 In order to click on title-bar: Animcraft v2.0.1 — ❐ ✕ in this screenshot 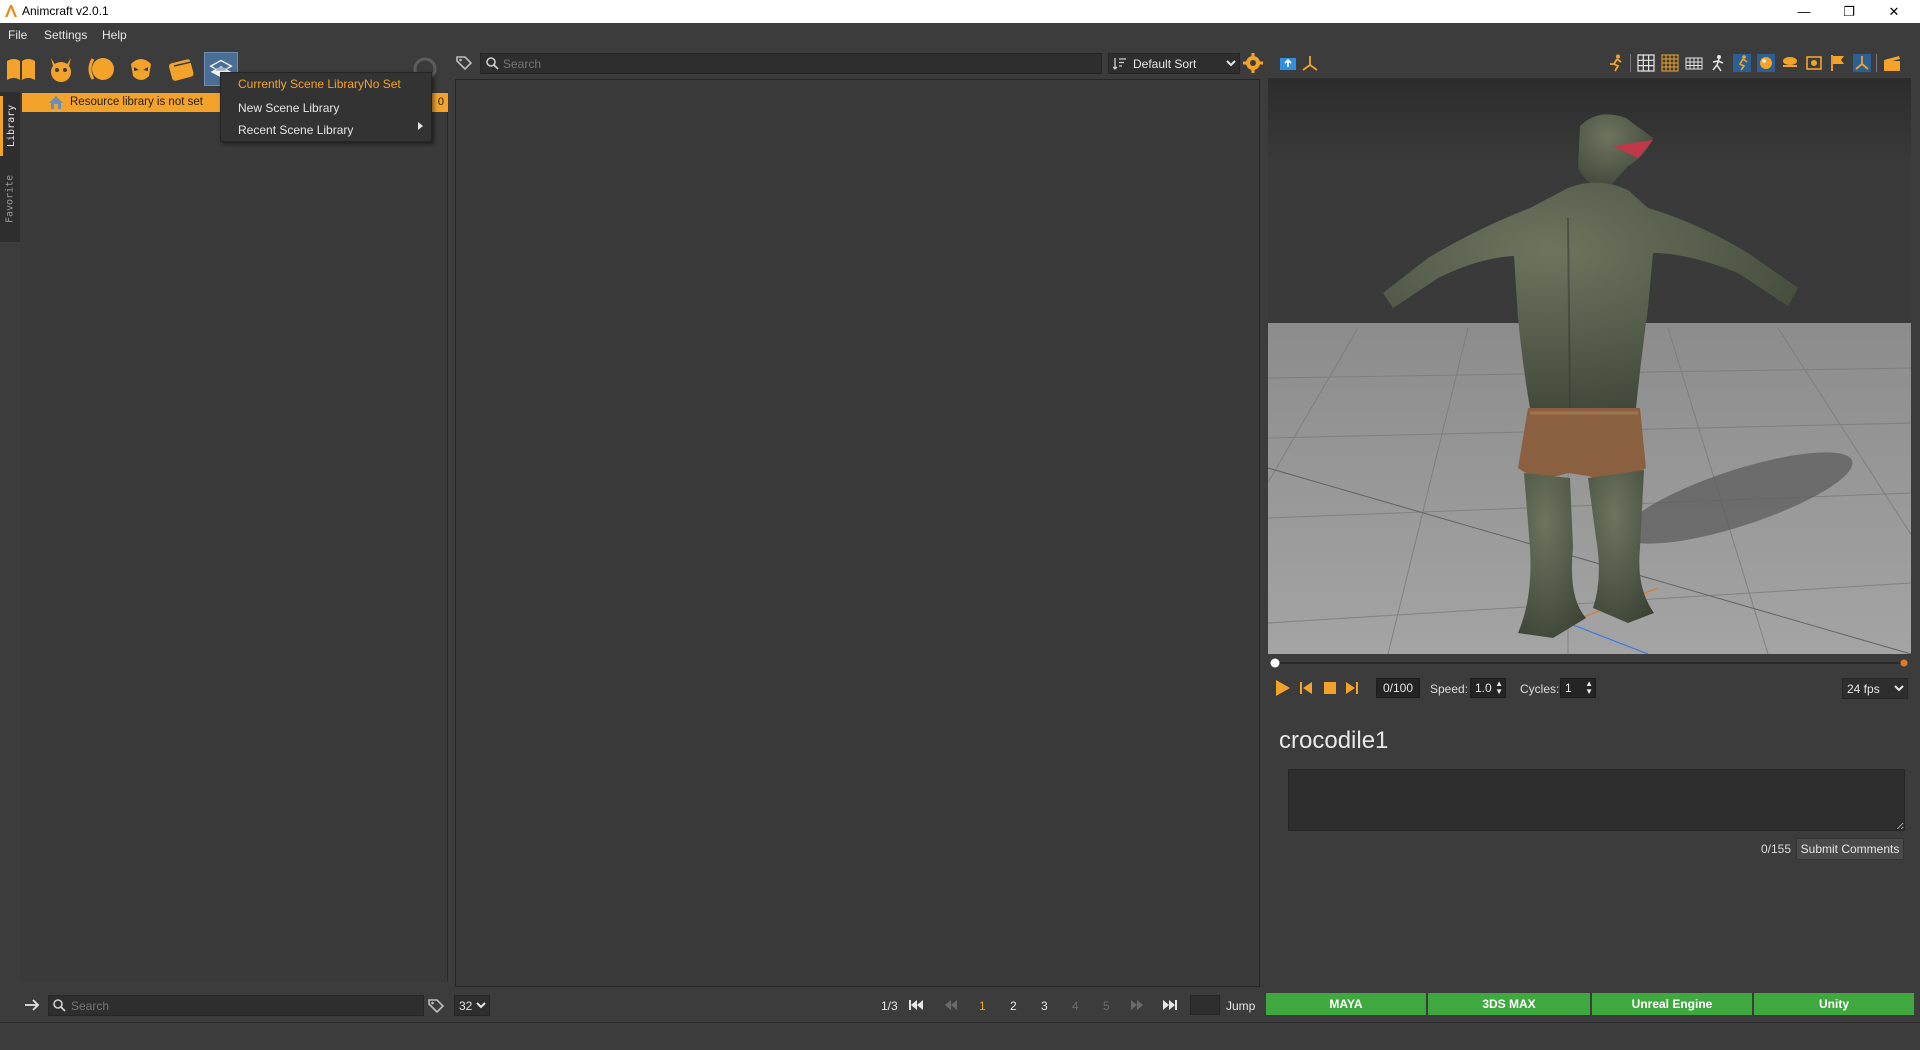, I will do `click(960, 11)`.